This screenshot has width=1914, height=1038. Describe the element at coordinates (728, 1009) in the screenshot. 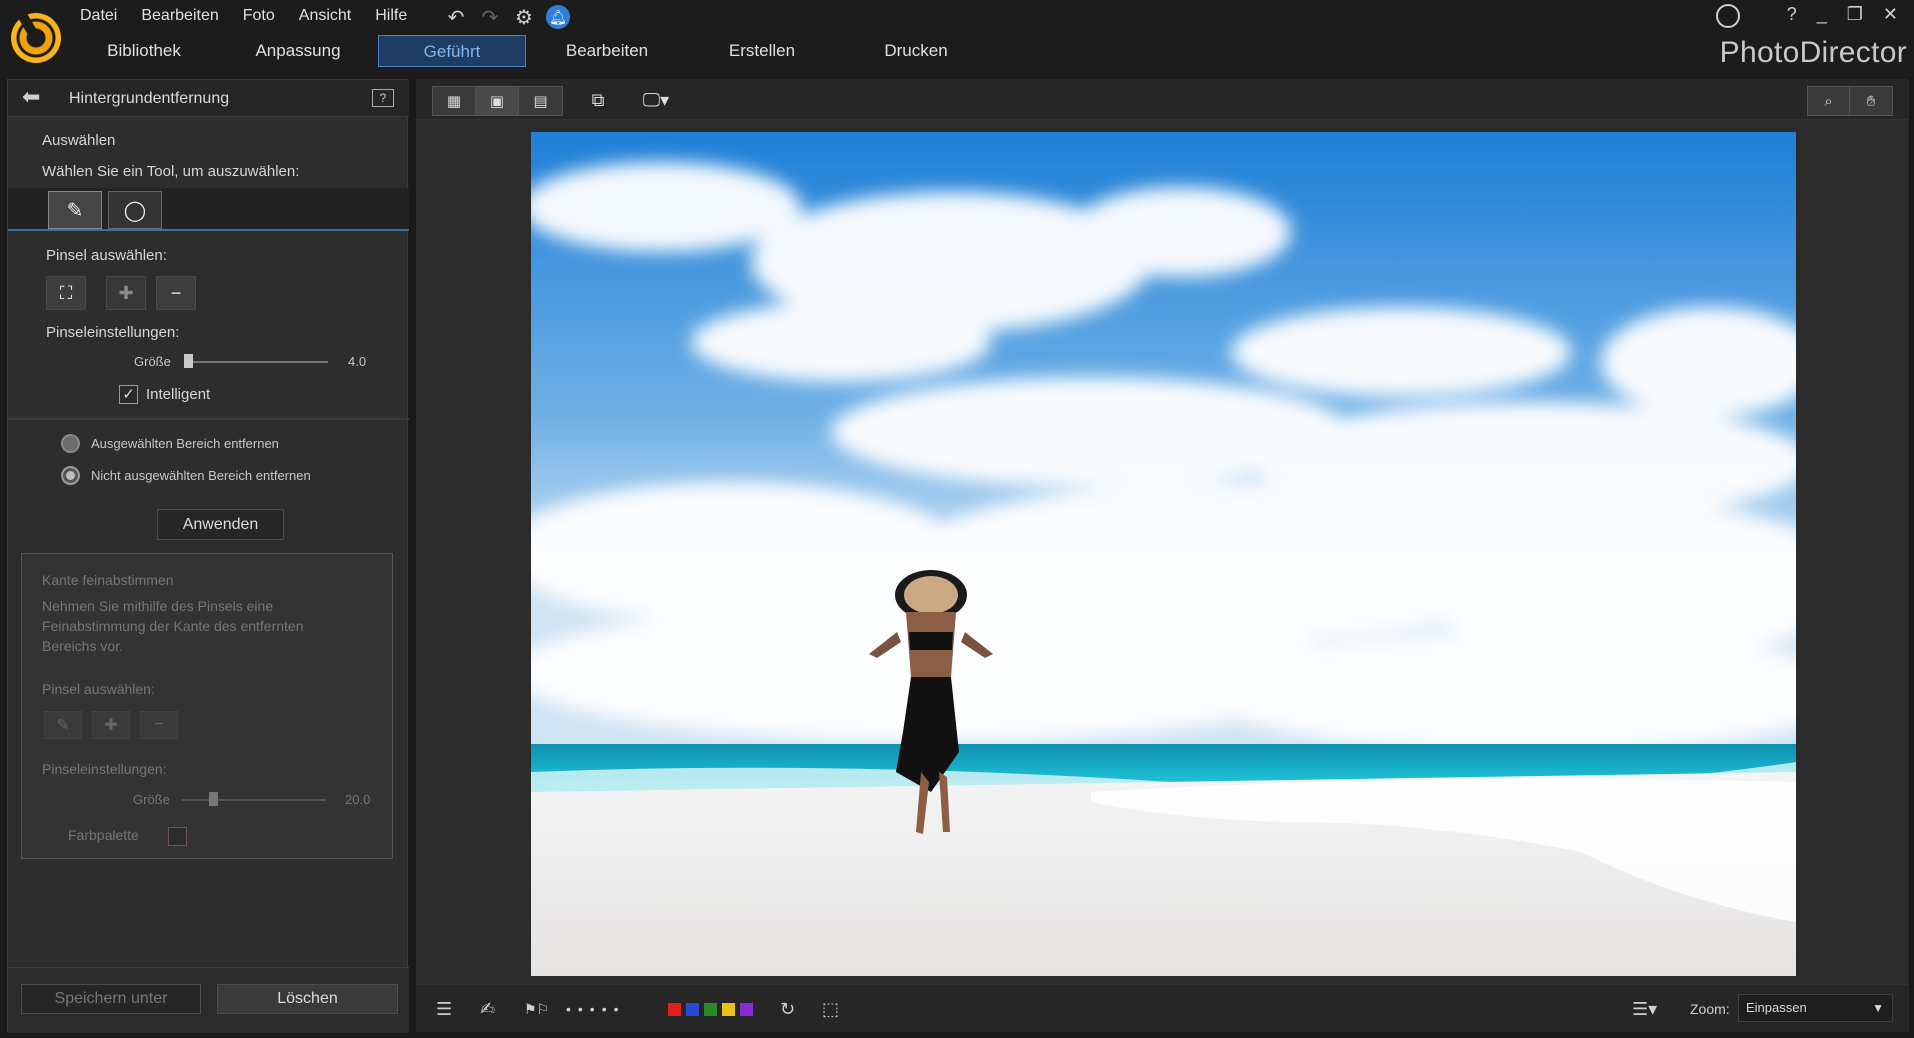

I see `color-label-yellow` at that location.